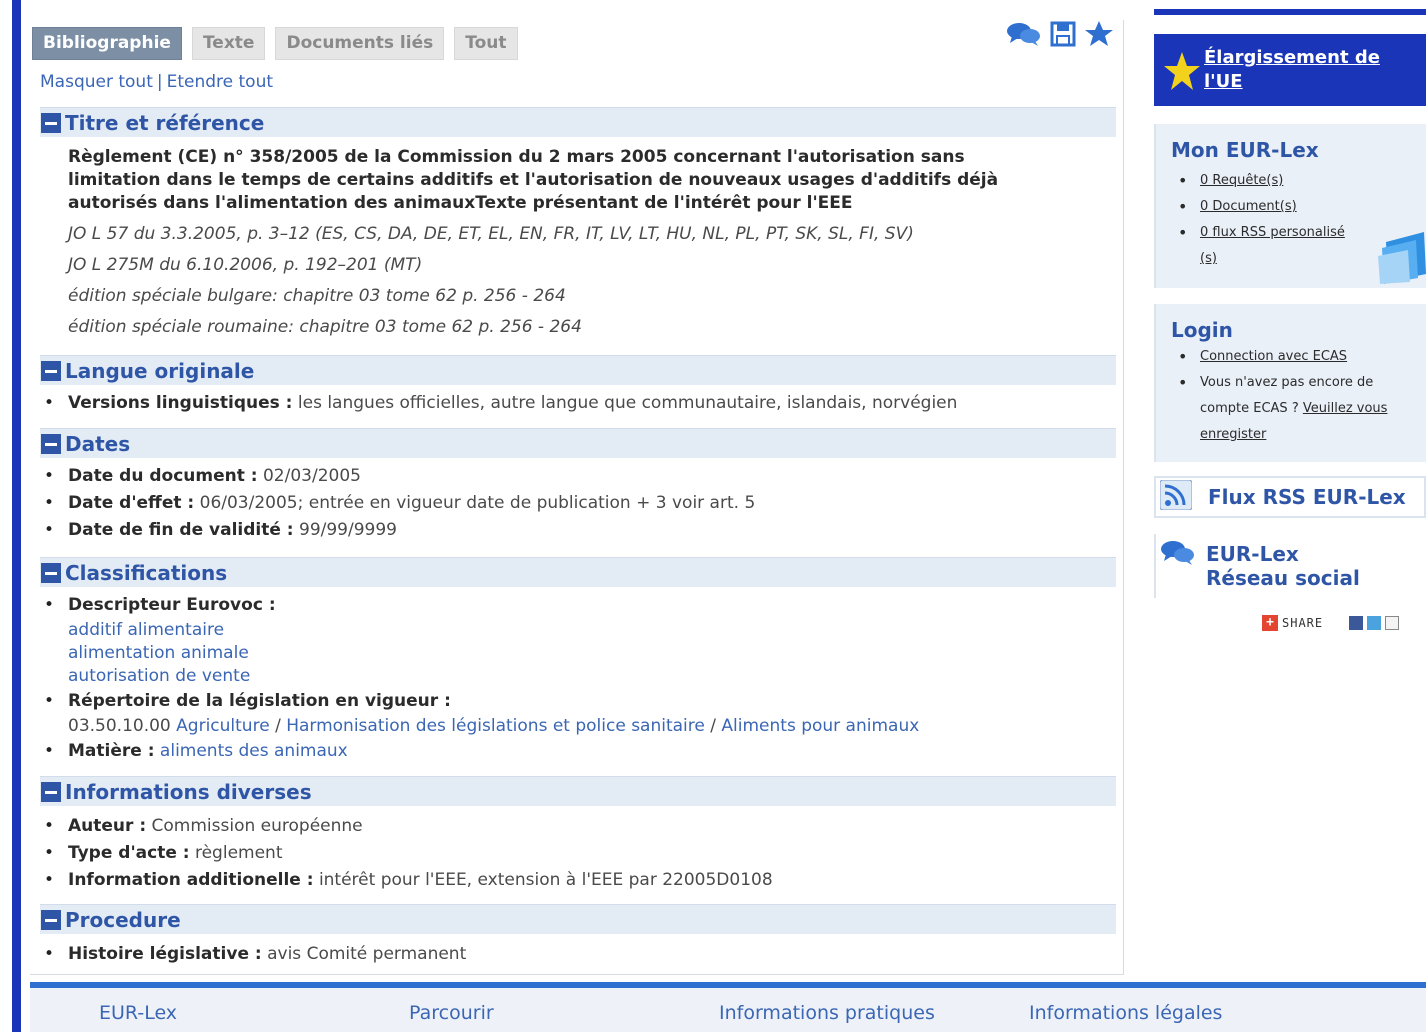 The height and width of the screenshot is (1032, 1426). Describe the element at coordinates (578, 572) in the screenshot. I see `section-classifications-header: Classifications` at that location.